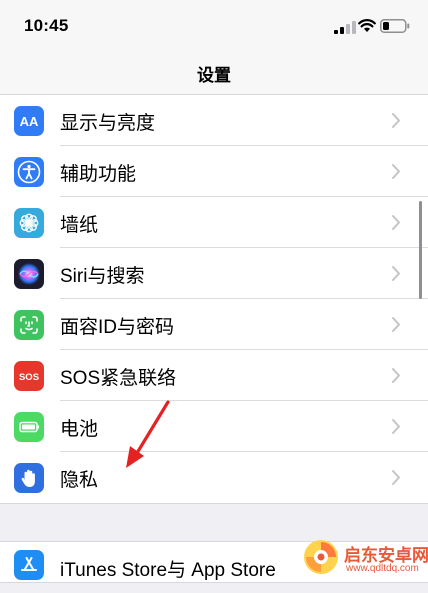  Describe the element at coordinates (29, 325) in the screenshot. I see `face-id-icon` at that location.